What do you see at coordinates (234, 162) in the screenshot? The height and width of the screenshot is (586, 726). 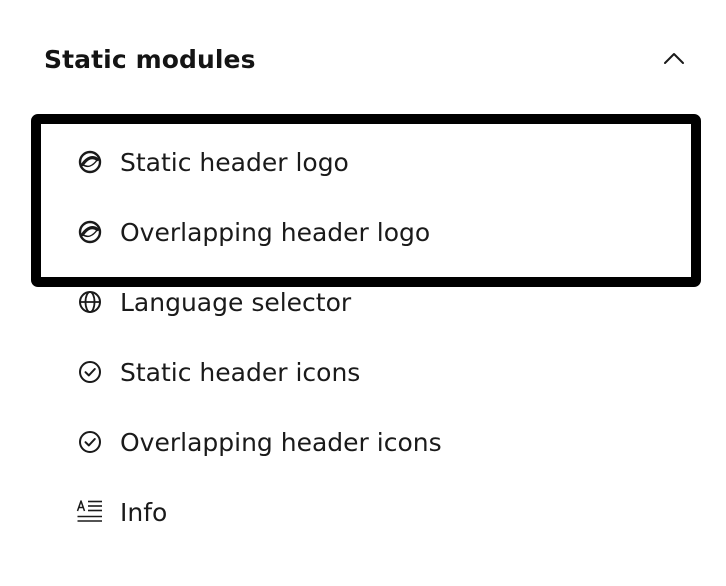 I see `module-label: Static header logo` at bounding box center [234, 162].